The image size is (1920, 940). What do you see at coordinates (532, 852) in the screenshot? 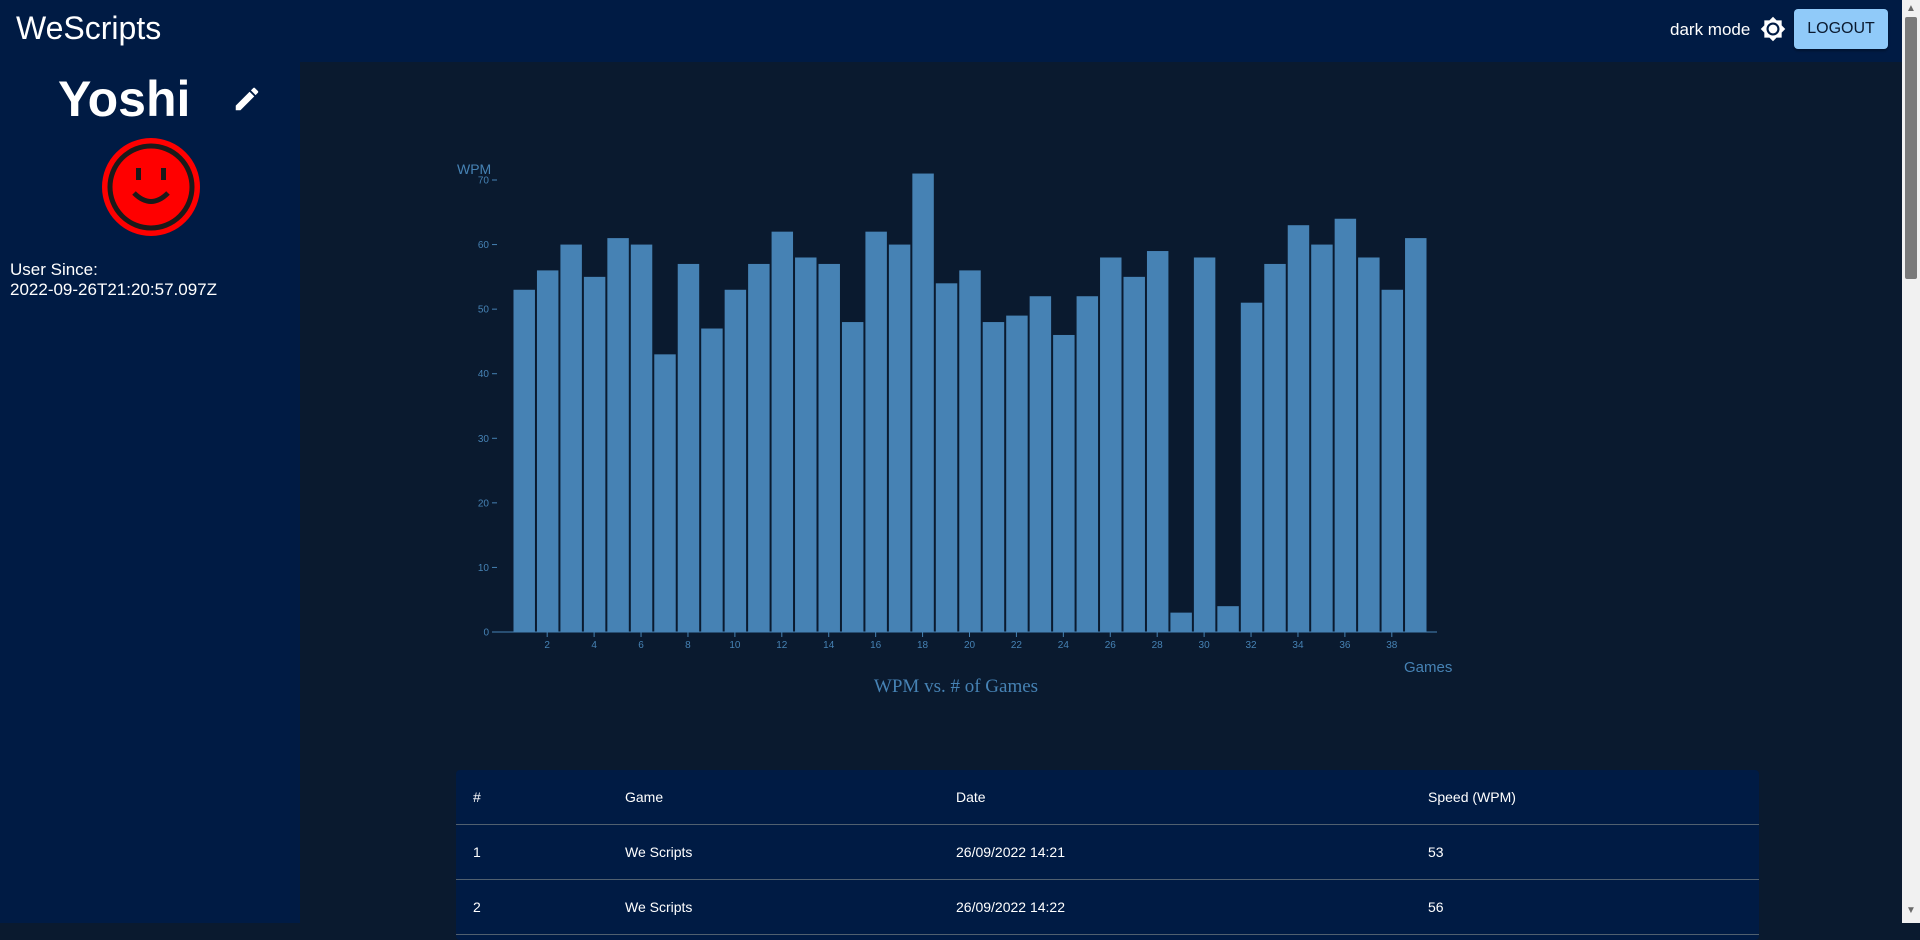
I see `cell-number: 1` at bounding box center [532, 852].